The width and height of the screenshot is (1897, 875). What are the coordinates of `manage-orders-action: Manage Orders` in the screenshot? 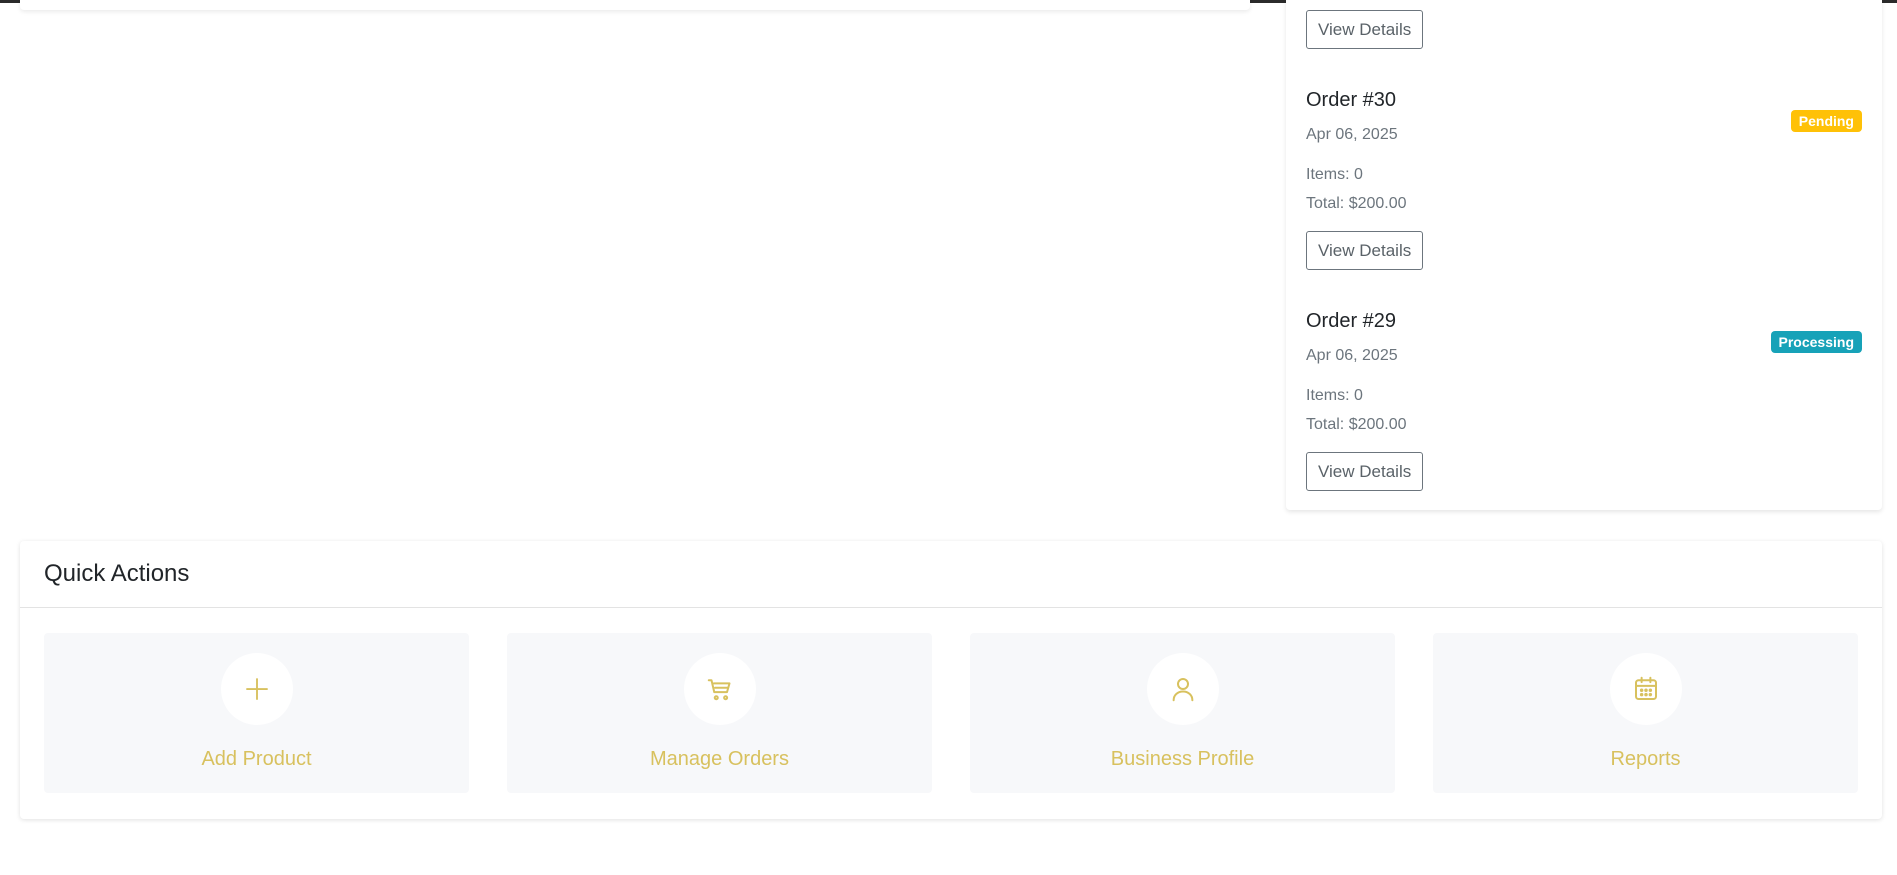 It's located at (719, 713).